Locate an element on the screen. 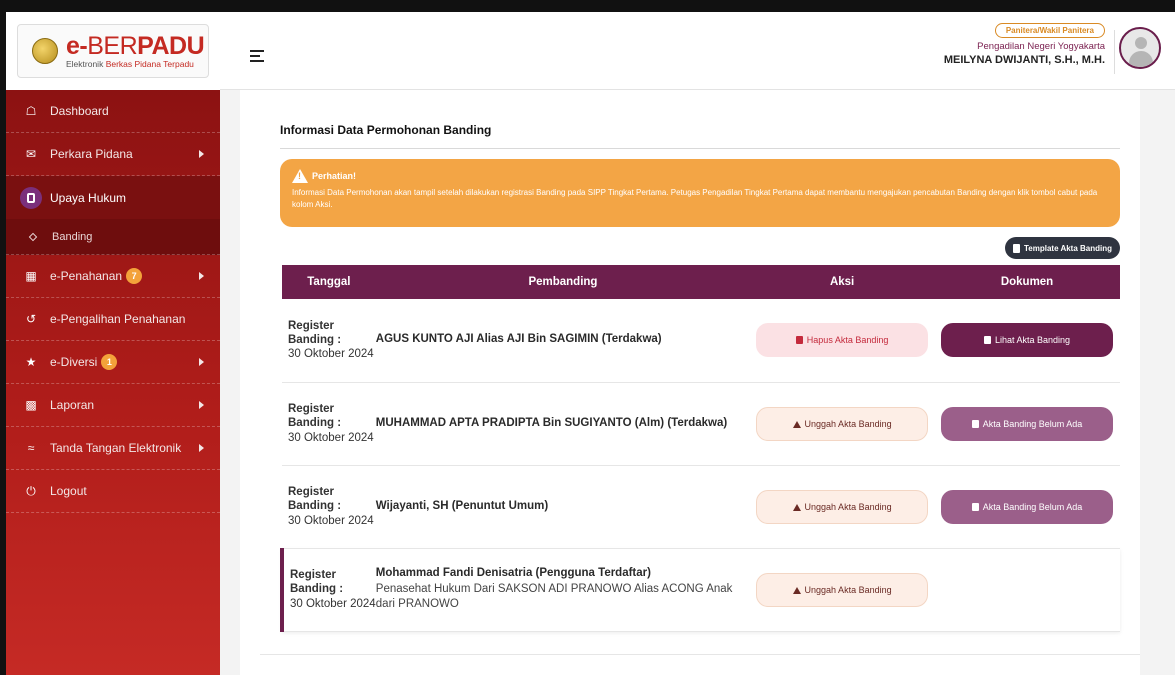  role-badge: Panitera/Wakil Panitera is located at coordinates (1049, 30).